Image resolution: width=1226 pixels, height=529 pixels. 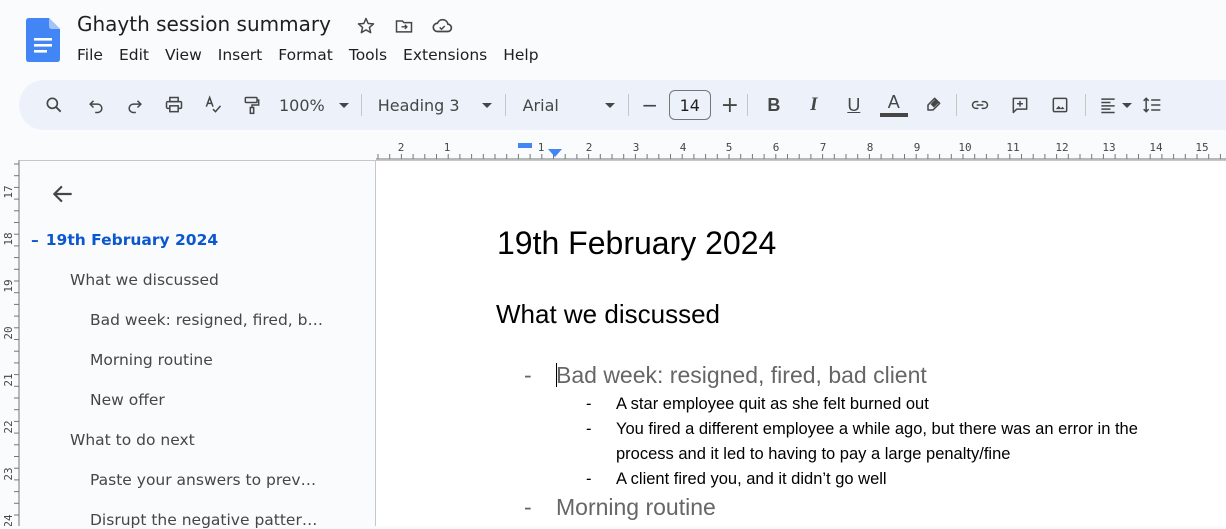 I want to click on ruler-label: 15, so click(x=1201, y=147).